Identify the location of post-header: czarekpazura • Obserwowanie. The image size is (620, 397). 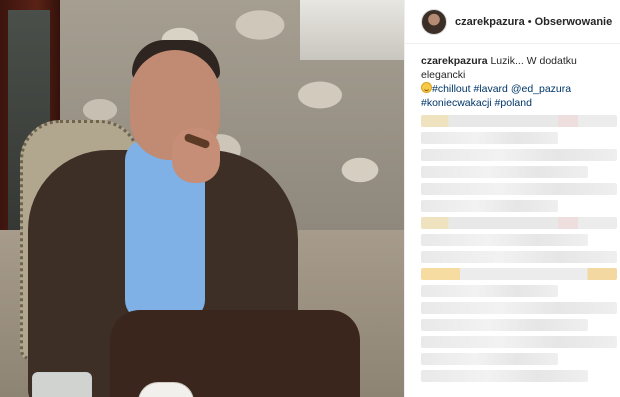
(512, 22).